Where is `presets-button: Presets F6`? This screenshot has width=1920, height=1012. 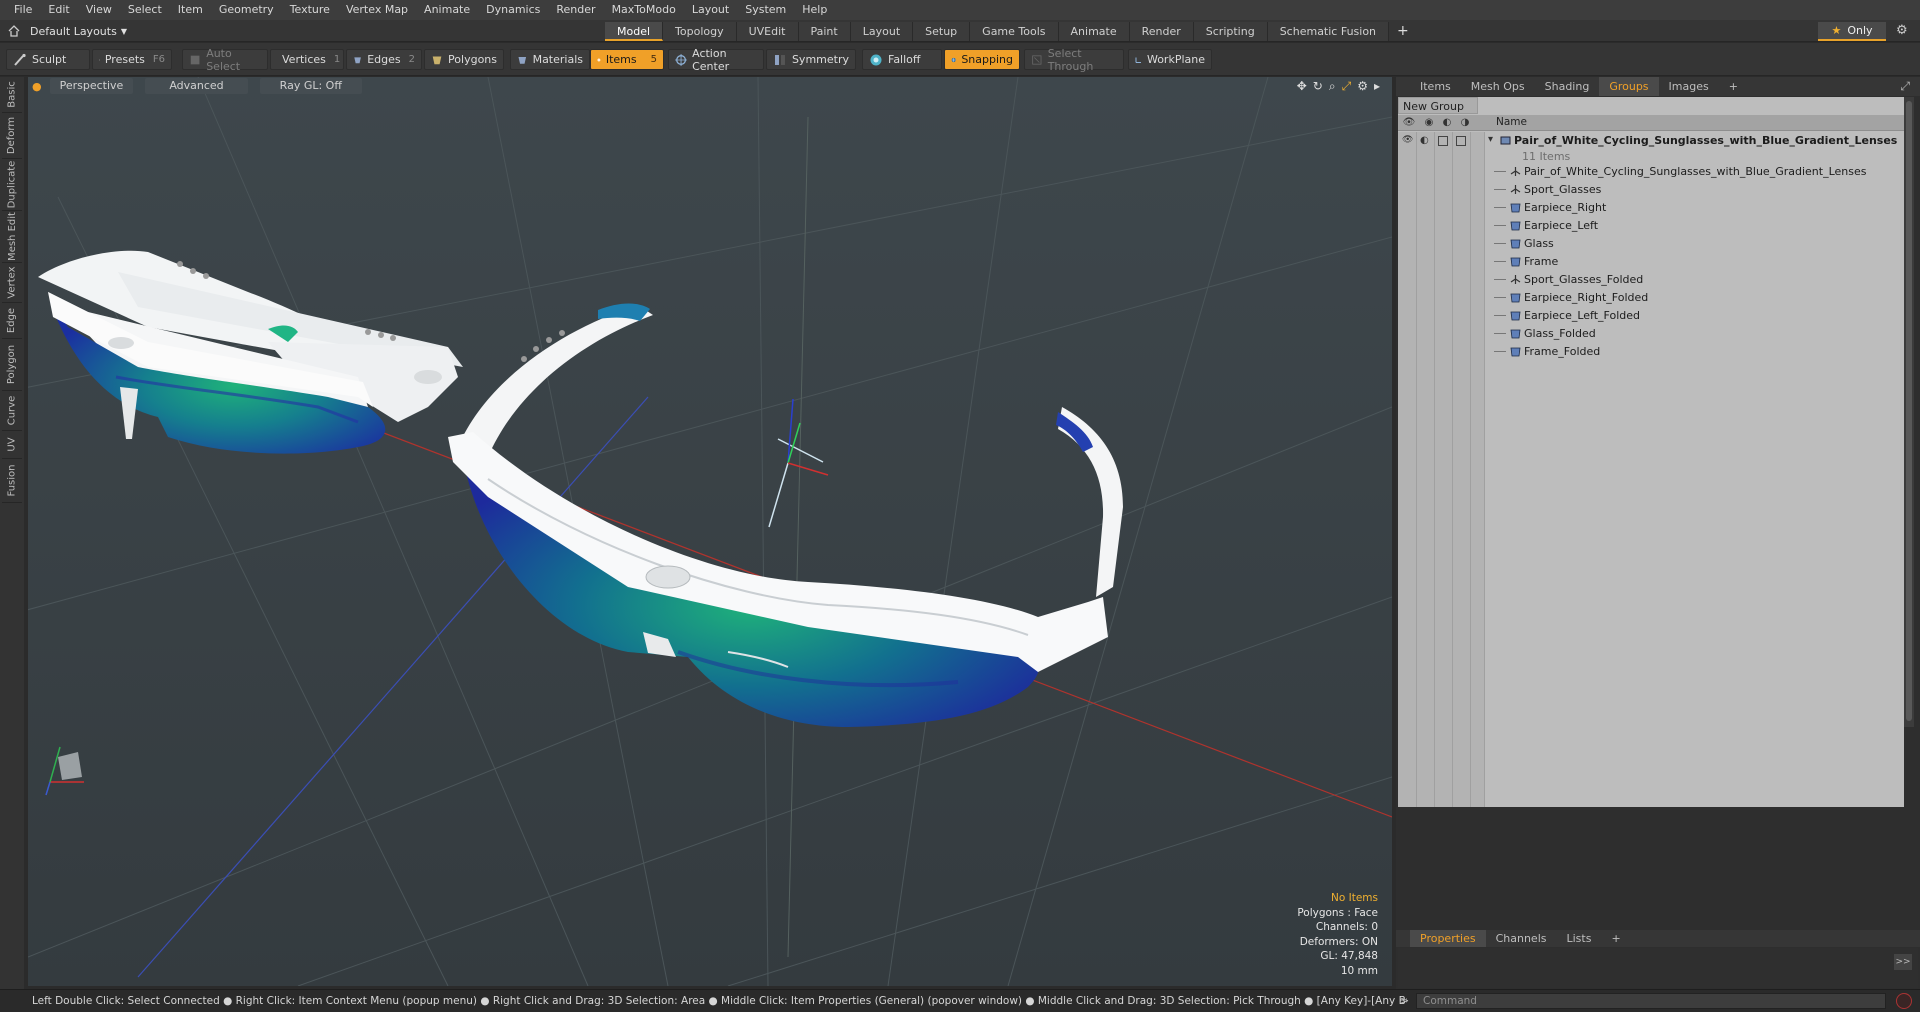
presets-button: Presets F6 is located at coordinates (132, 59).